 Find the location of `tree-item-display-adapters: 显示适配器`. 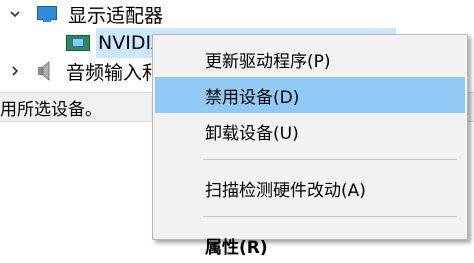

tree-item-display-adapters: 显示适配器 is located at coordinates (85, 14).